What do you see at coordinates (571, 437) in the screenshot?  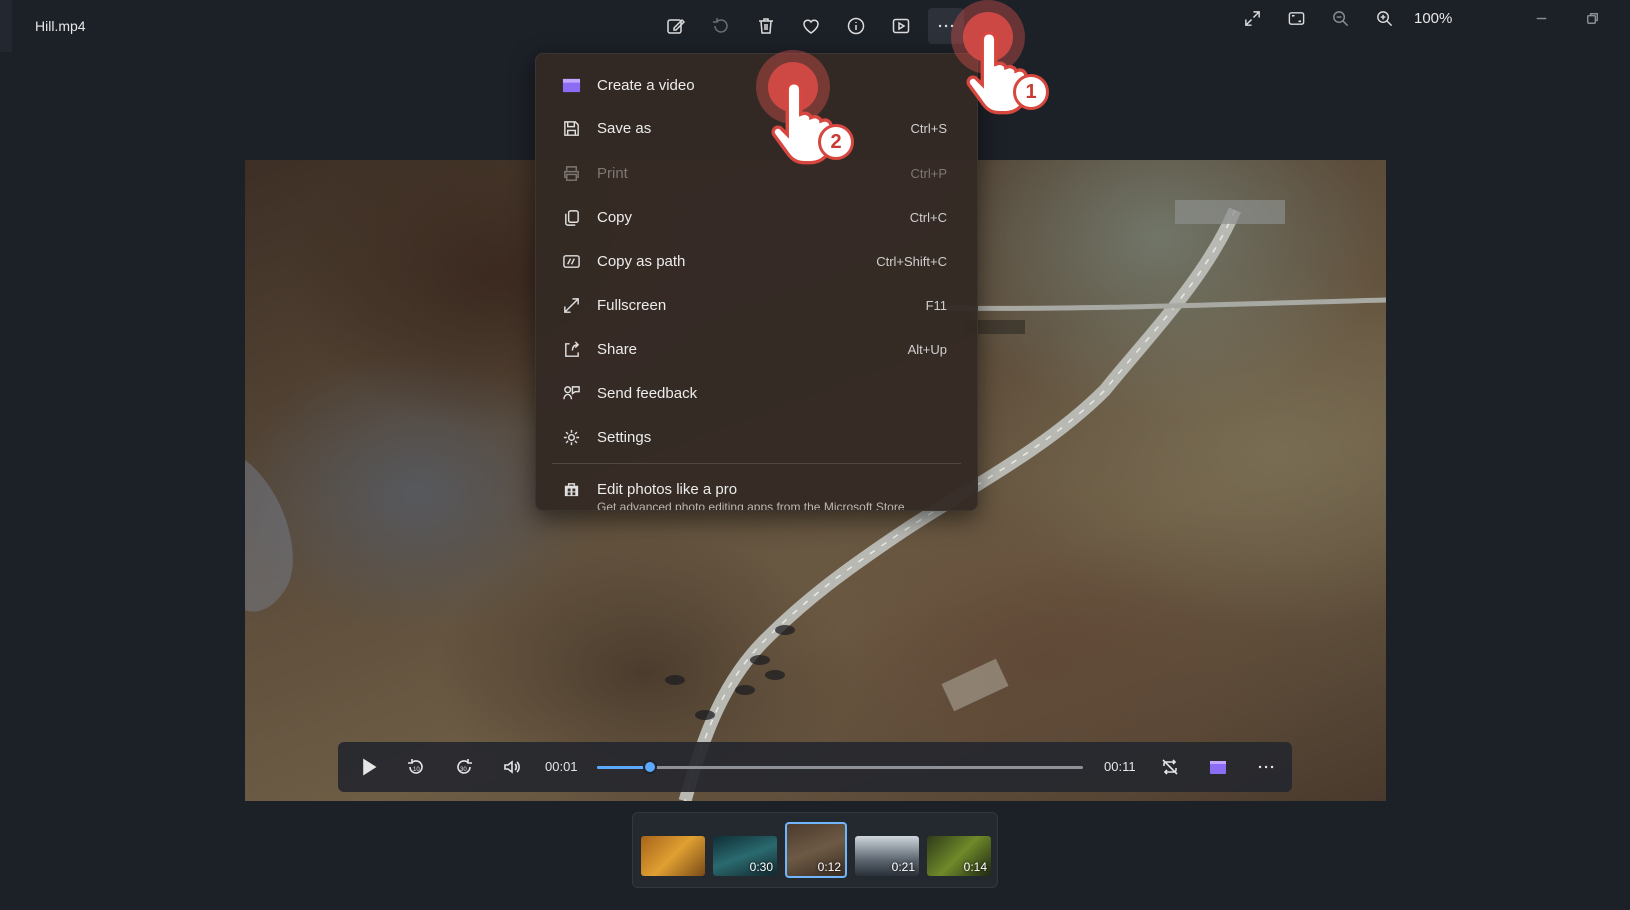 I see `settings-gear-icon` at bounding box center [571, 437].